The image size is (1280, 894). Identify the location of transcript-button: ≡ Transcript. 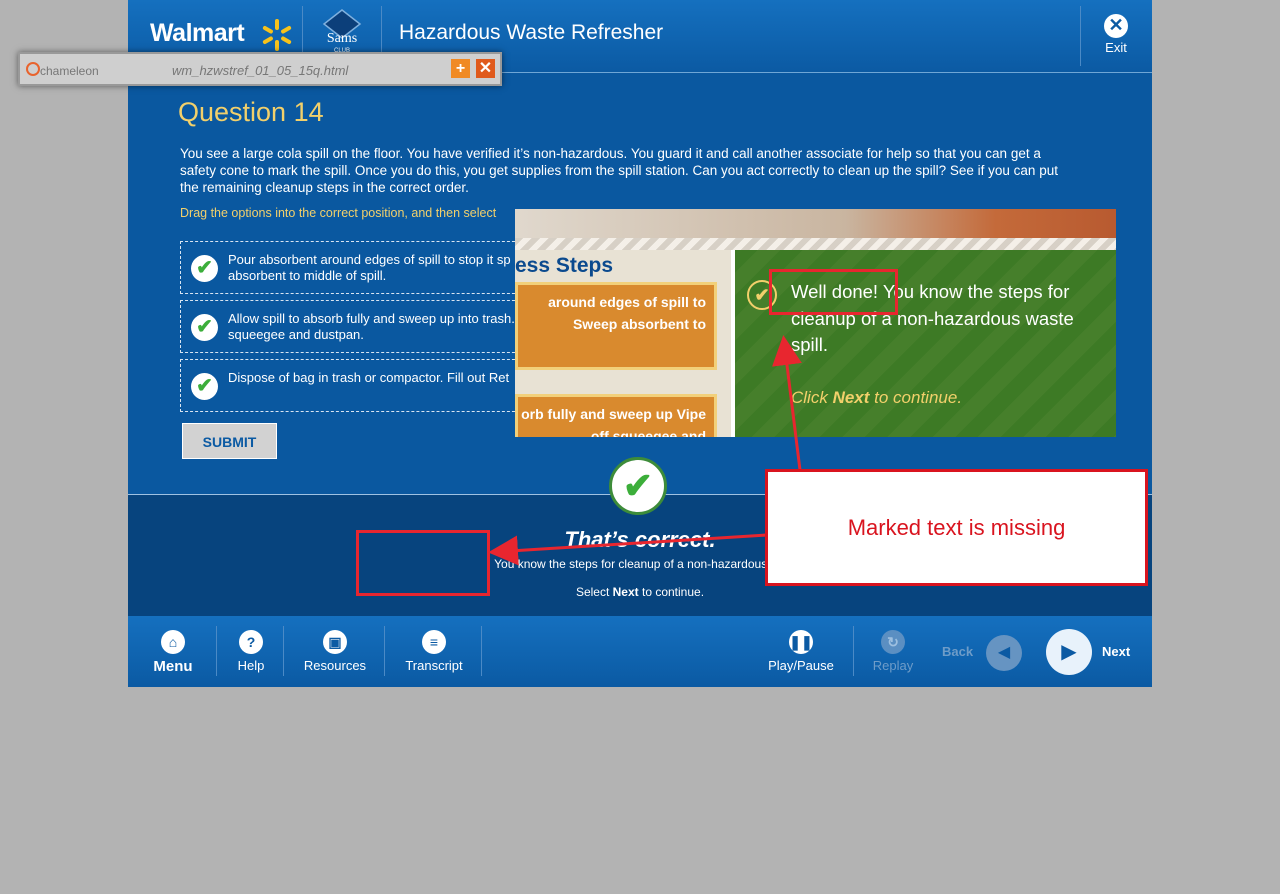
(434, 651).